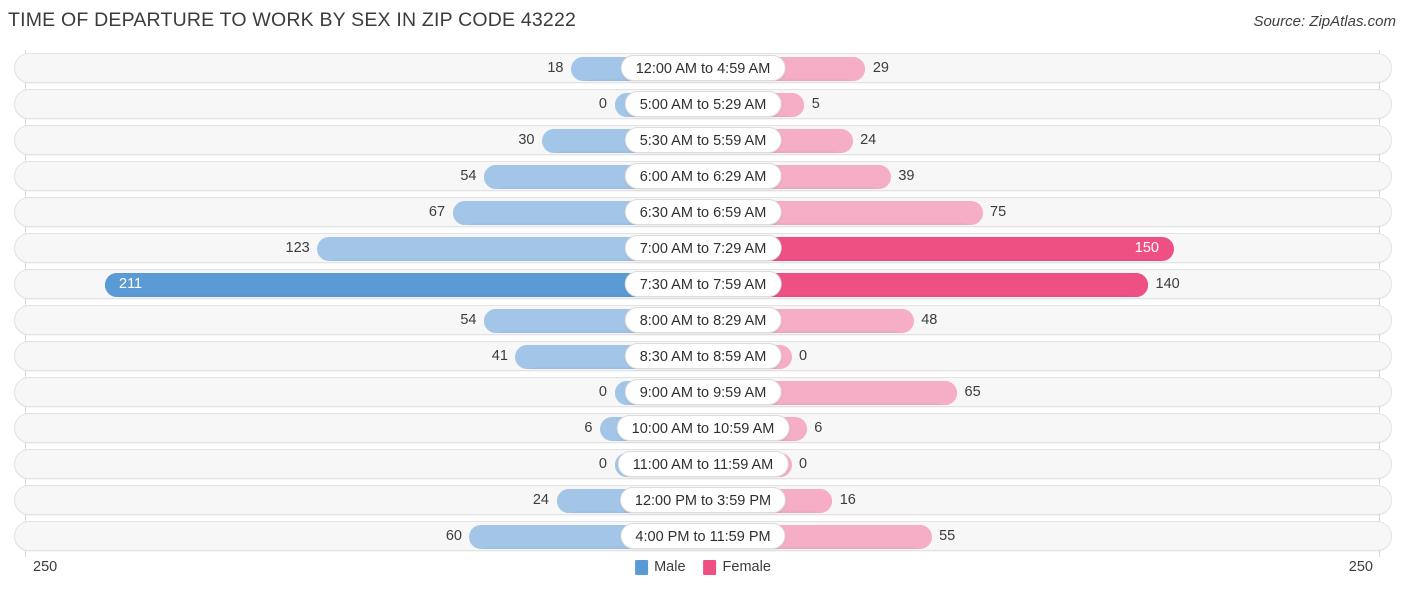 Image resolution: width=1406 pixels, height=595 pixels. Describe the element at coordinates (929, 320) in the screenshot. I see `female-value-label: 48` at that location.